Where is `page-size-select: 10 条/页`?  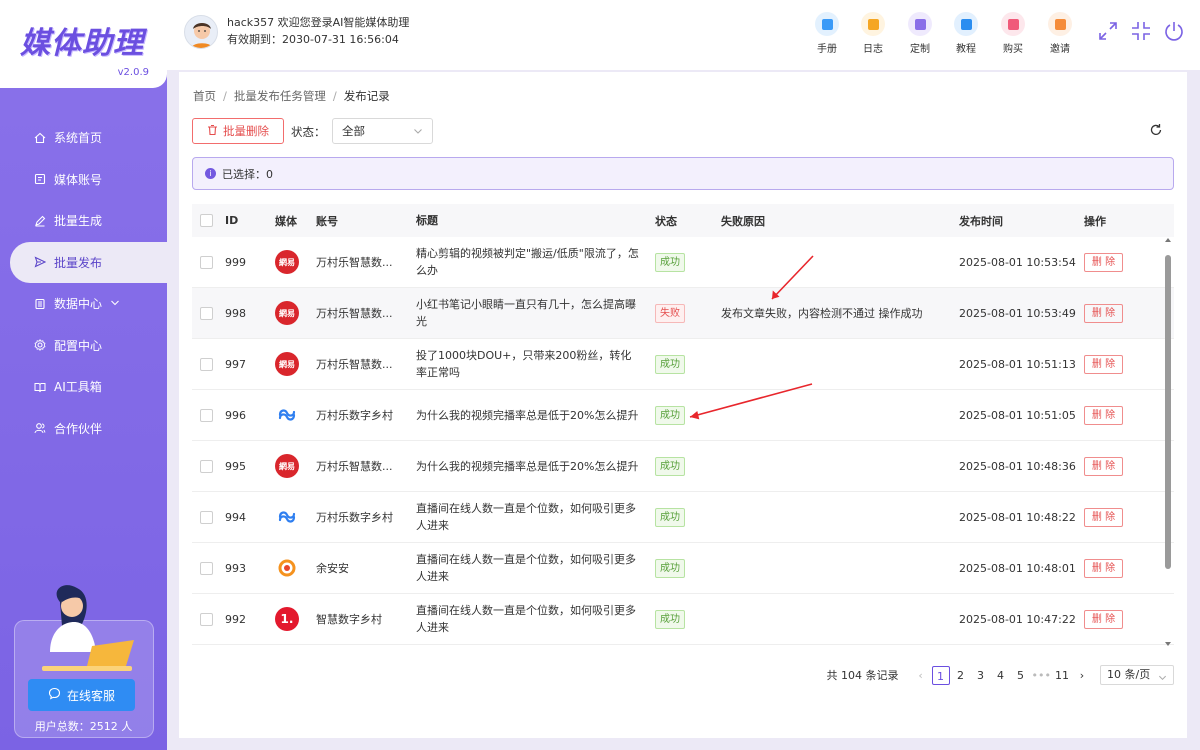
page-size-select: 10 条/页 is located at coordinates (1137, 675).